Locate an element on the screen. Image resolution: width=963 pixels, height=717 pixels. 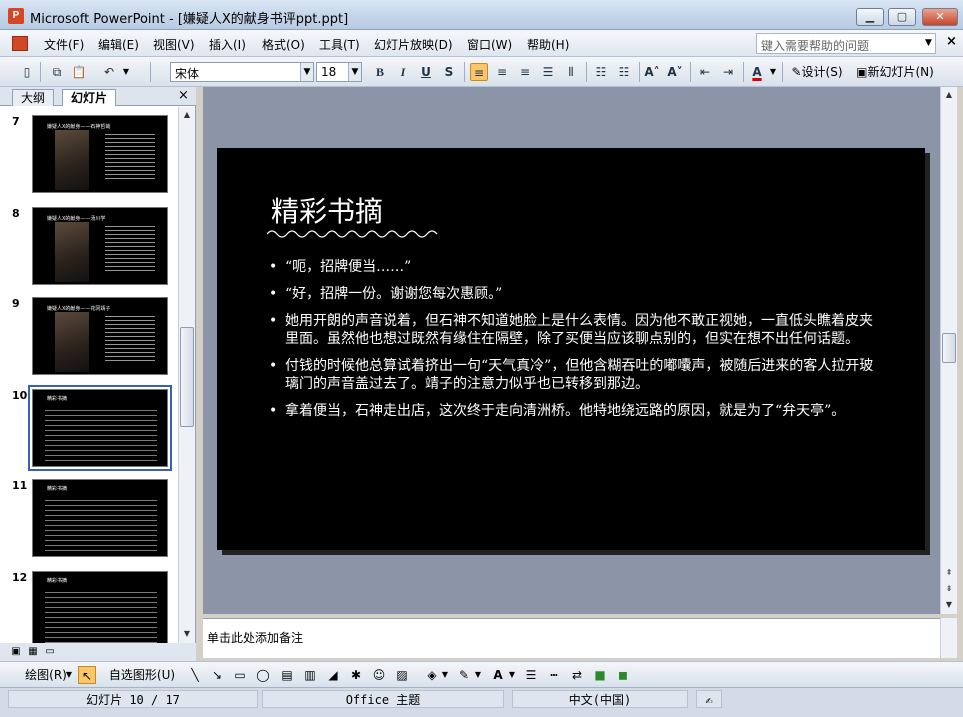
italic-button: I is located at coordinates (403, 72).